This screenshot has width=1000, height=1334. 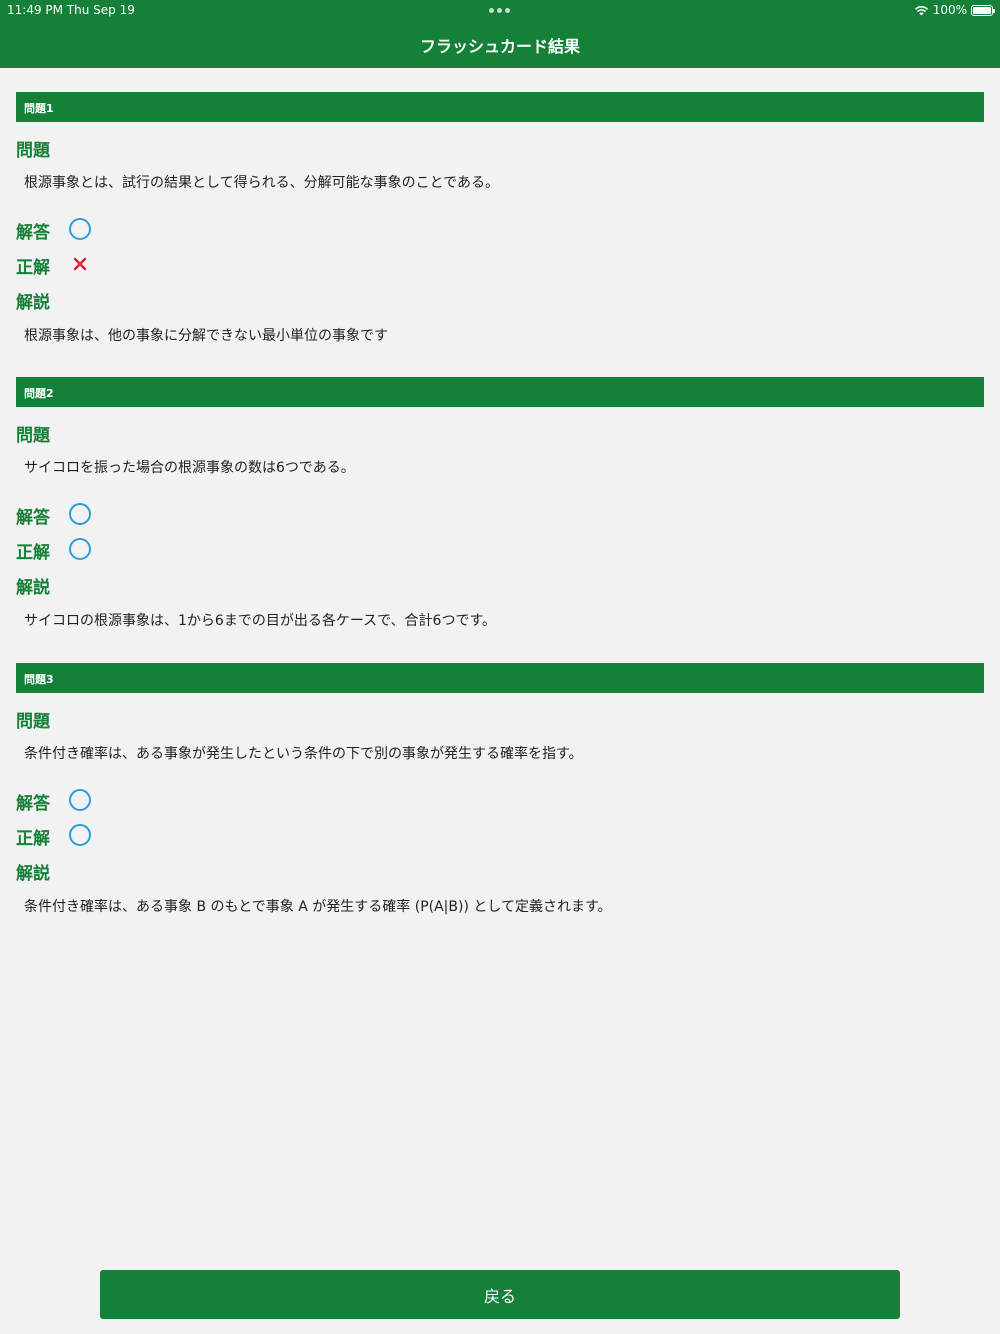 What do you see at coordinates (500, 107) in the screenshot?
I see `question-header-bar: 問題1` at bounding box center [500, 107].